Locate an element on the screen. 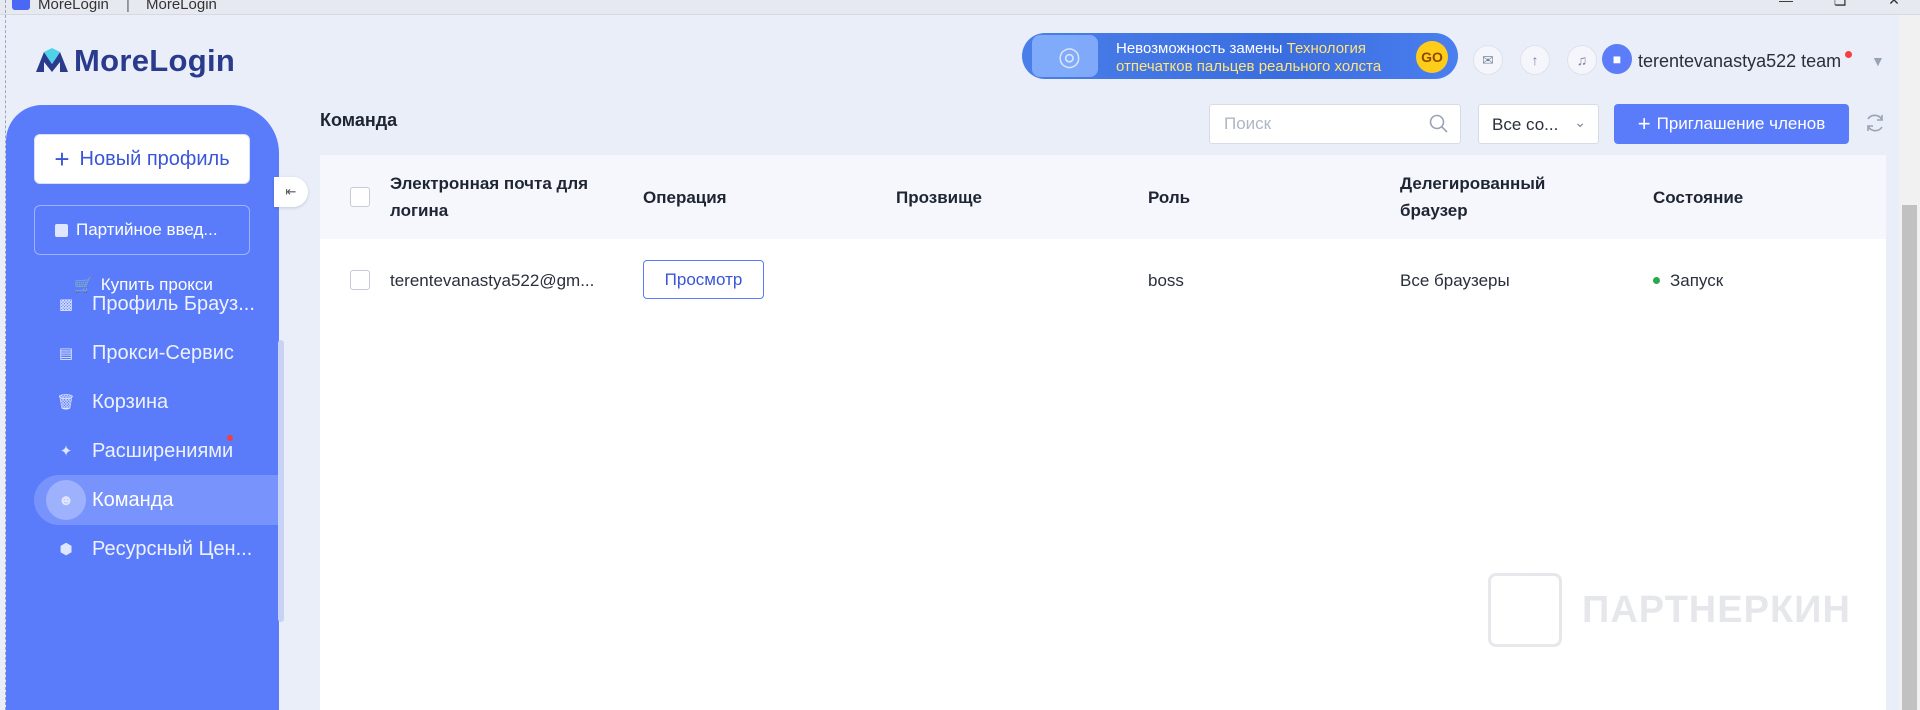 The image size is (1920, 710). search-input is located at coordinates (1324, 124).